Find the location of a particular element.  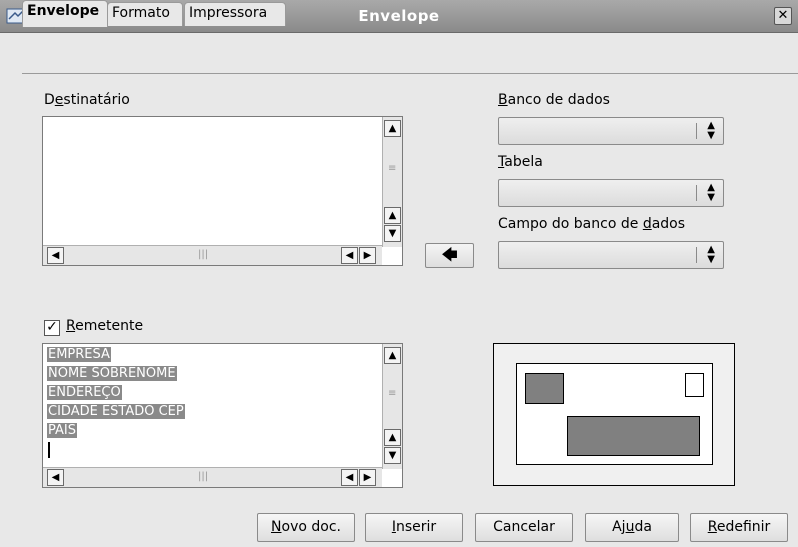

sender-label: Remetente is located at coordinates (105, 326).